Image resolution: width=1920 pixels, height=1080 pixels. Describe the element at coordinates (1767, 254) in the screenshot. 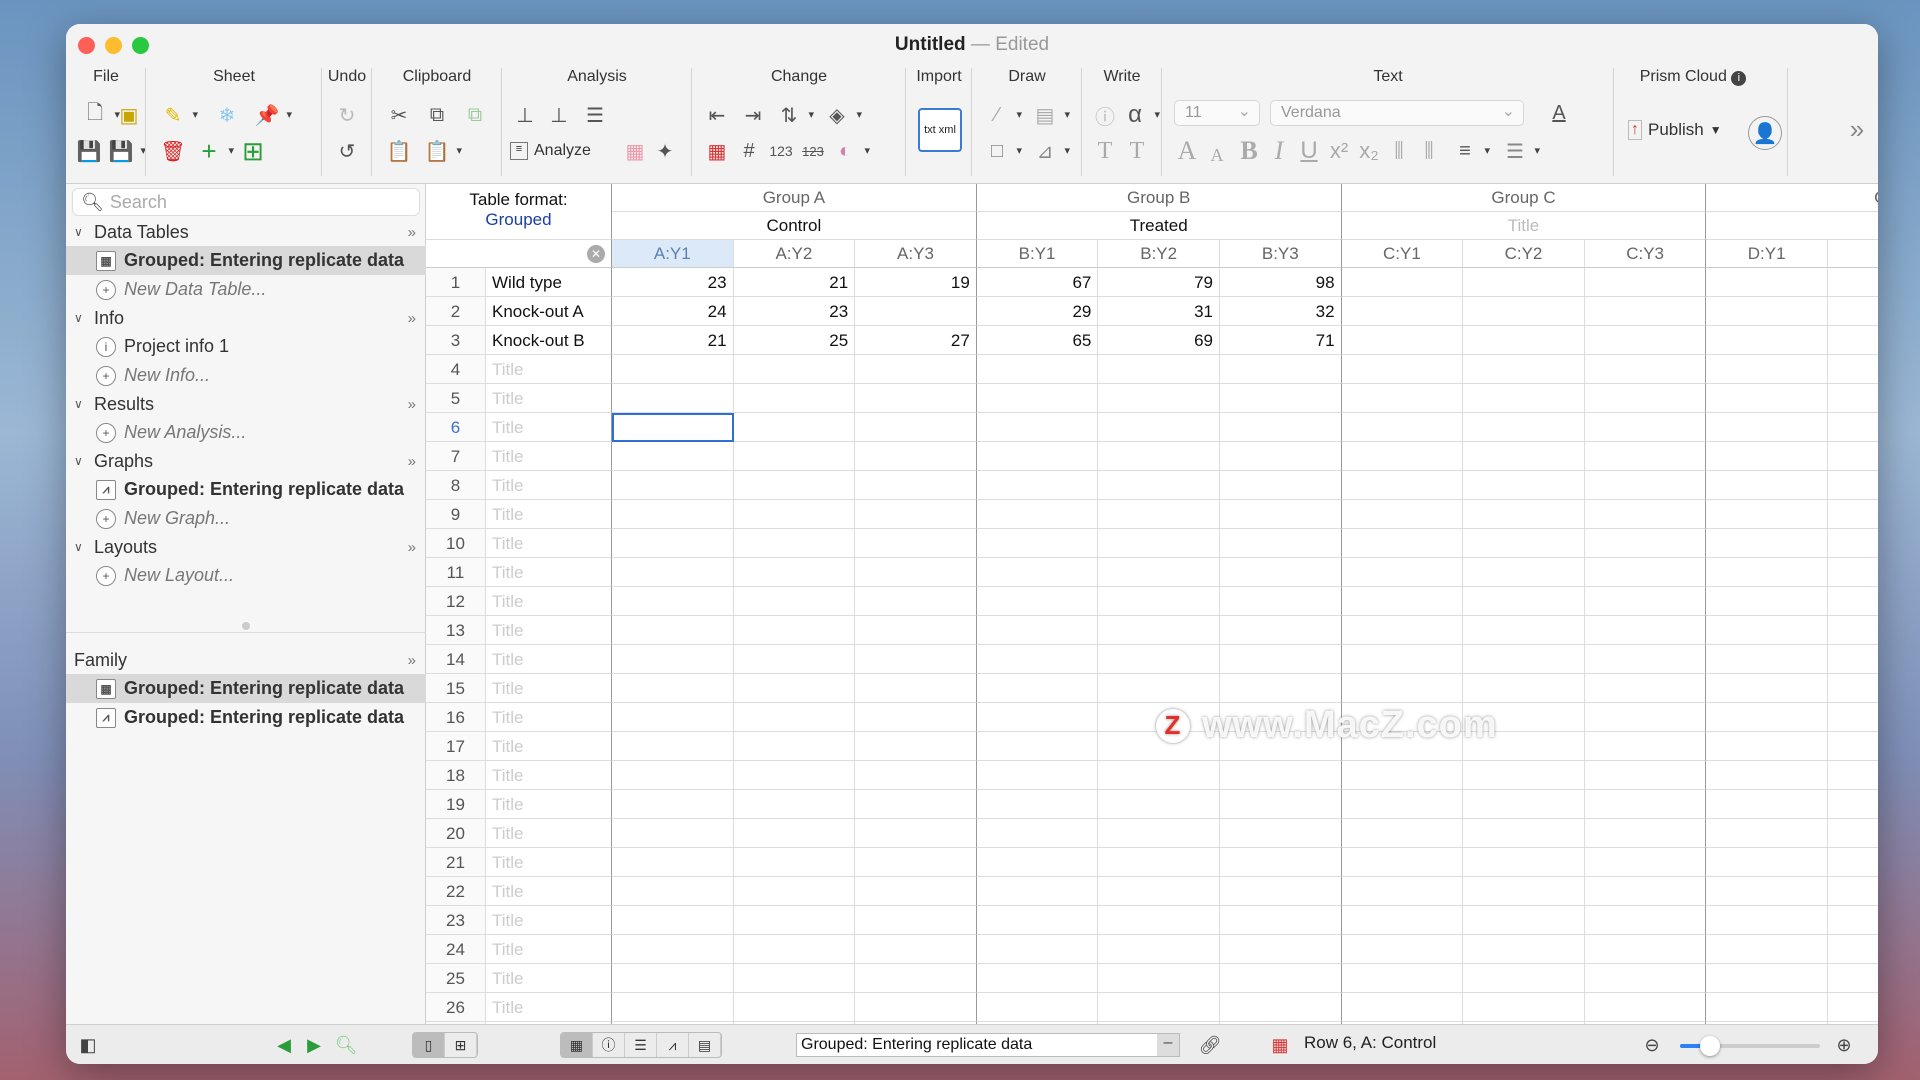

I see `column-header: D:Y1` at that location.